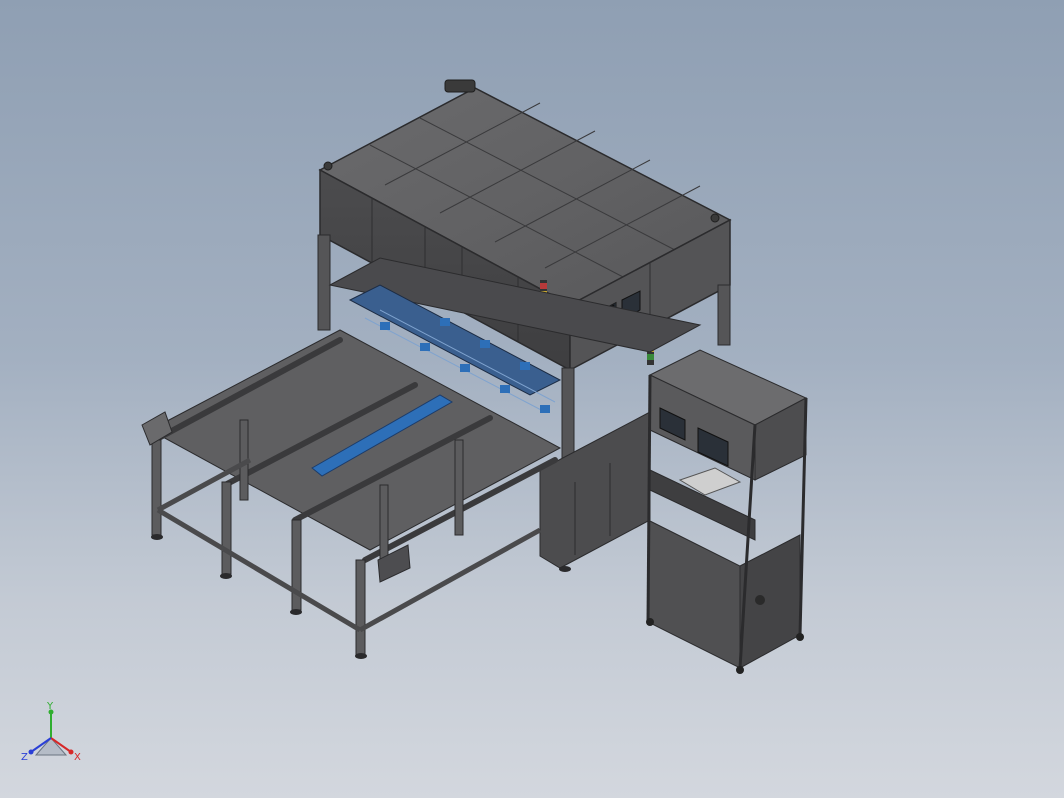 The image size is (1064, 798). I want to click on x-axis-label: X, so click(77, 757).